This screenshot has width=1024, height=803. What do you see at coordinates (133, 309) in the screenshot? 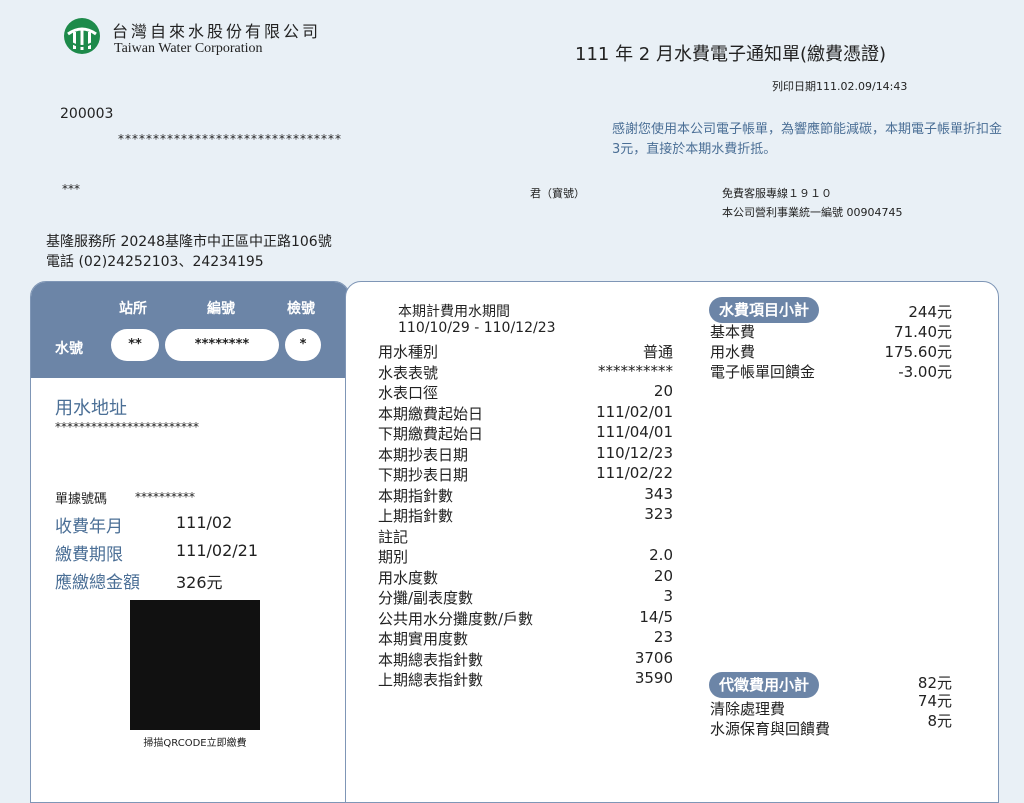
I see `meter-col-station: 站所` at bounding box center [133, 309].